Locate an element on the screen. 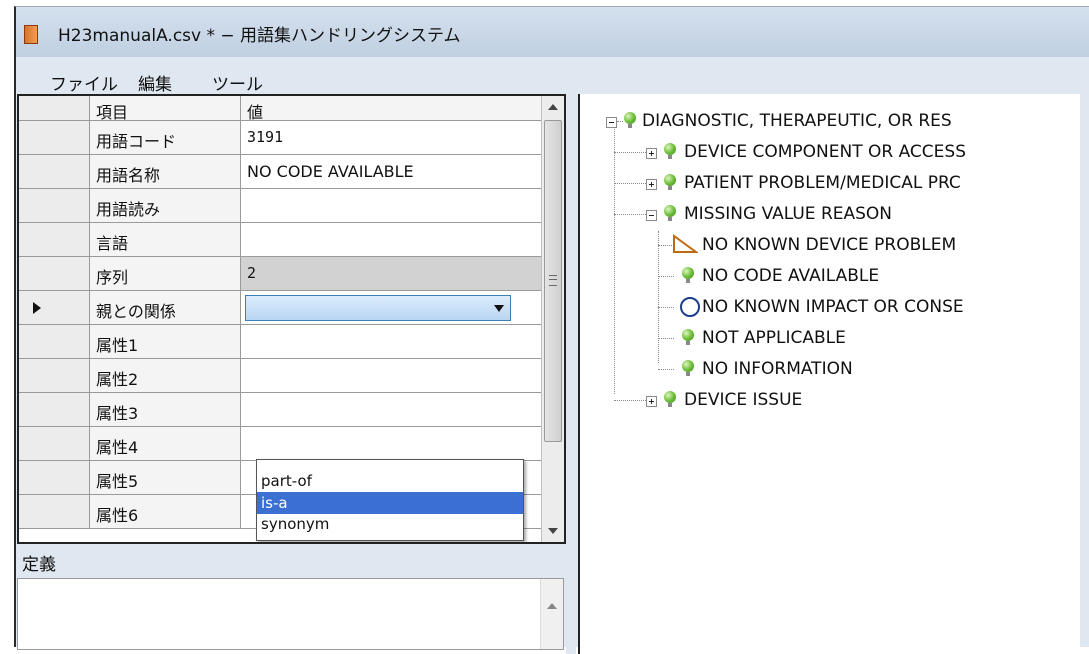 This screenshot has height=654, width=1089. menu-file: ファイル is located at coordinates (84, 82).